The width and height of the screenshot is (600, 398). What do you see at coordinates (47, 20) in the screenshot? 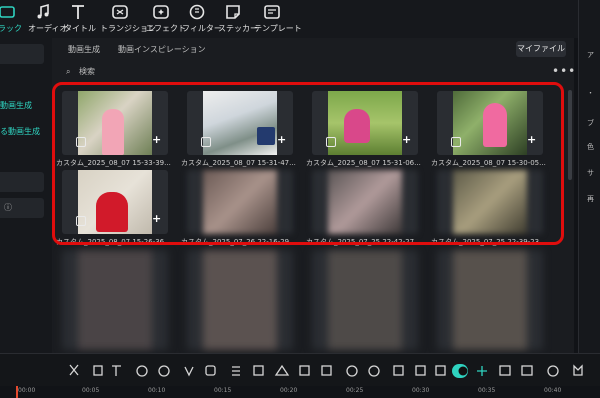
I see `toolbar-audio: オーディオ` at bounding box center [47, 20].